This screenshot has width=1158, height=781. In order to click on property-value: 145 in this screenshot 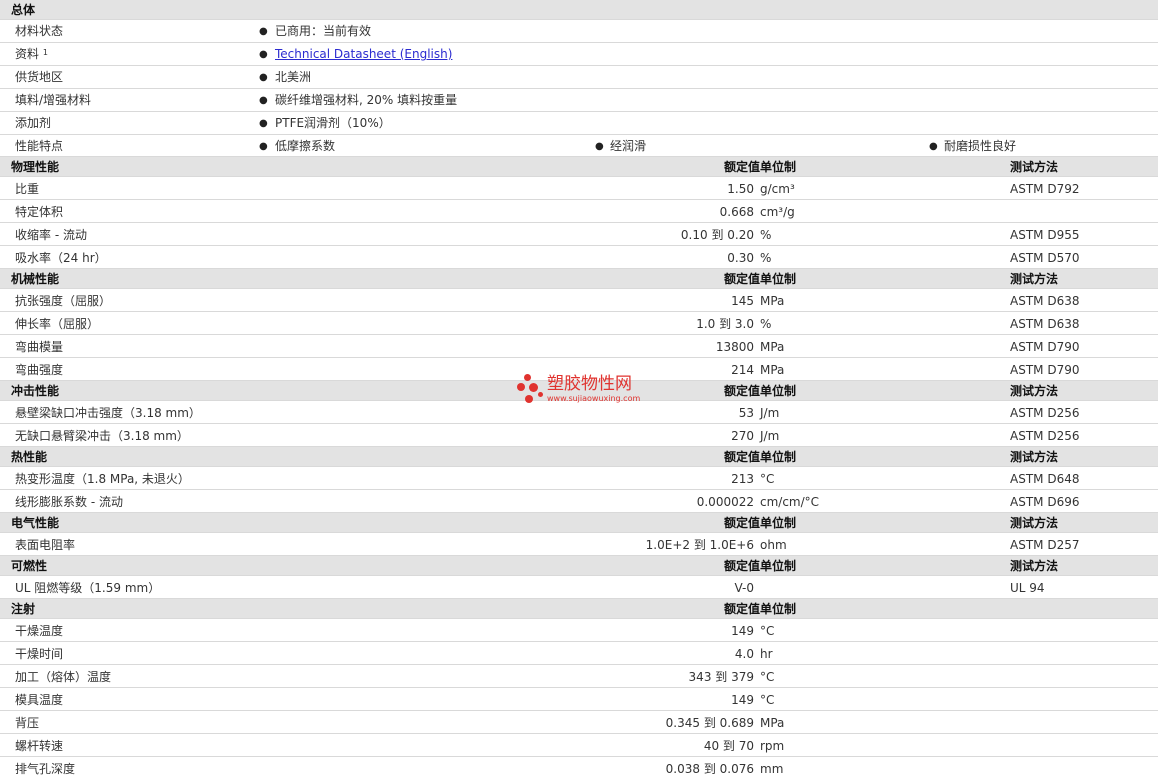, I will do `click(742, 301)`.